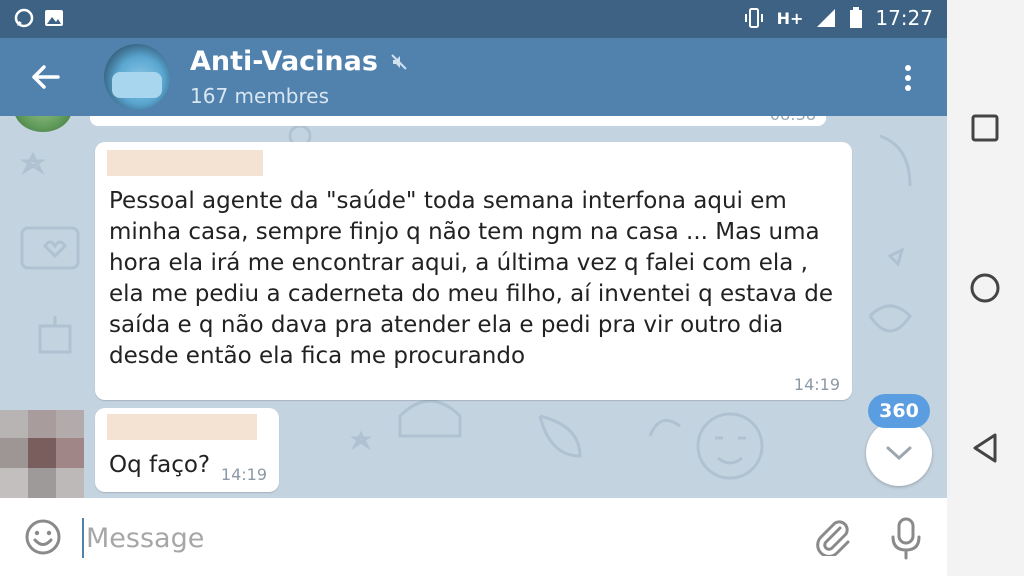 This screenshot has width=1024, height=576. Describe the element at coordinates (899, 411) in the screenshot. I see `unread-count-badge: 360` at that location.